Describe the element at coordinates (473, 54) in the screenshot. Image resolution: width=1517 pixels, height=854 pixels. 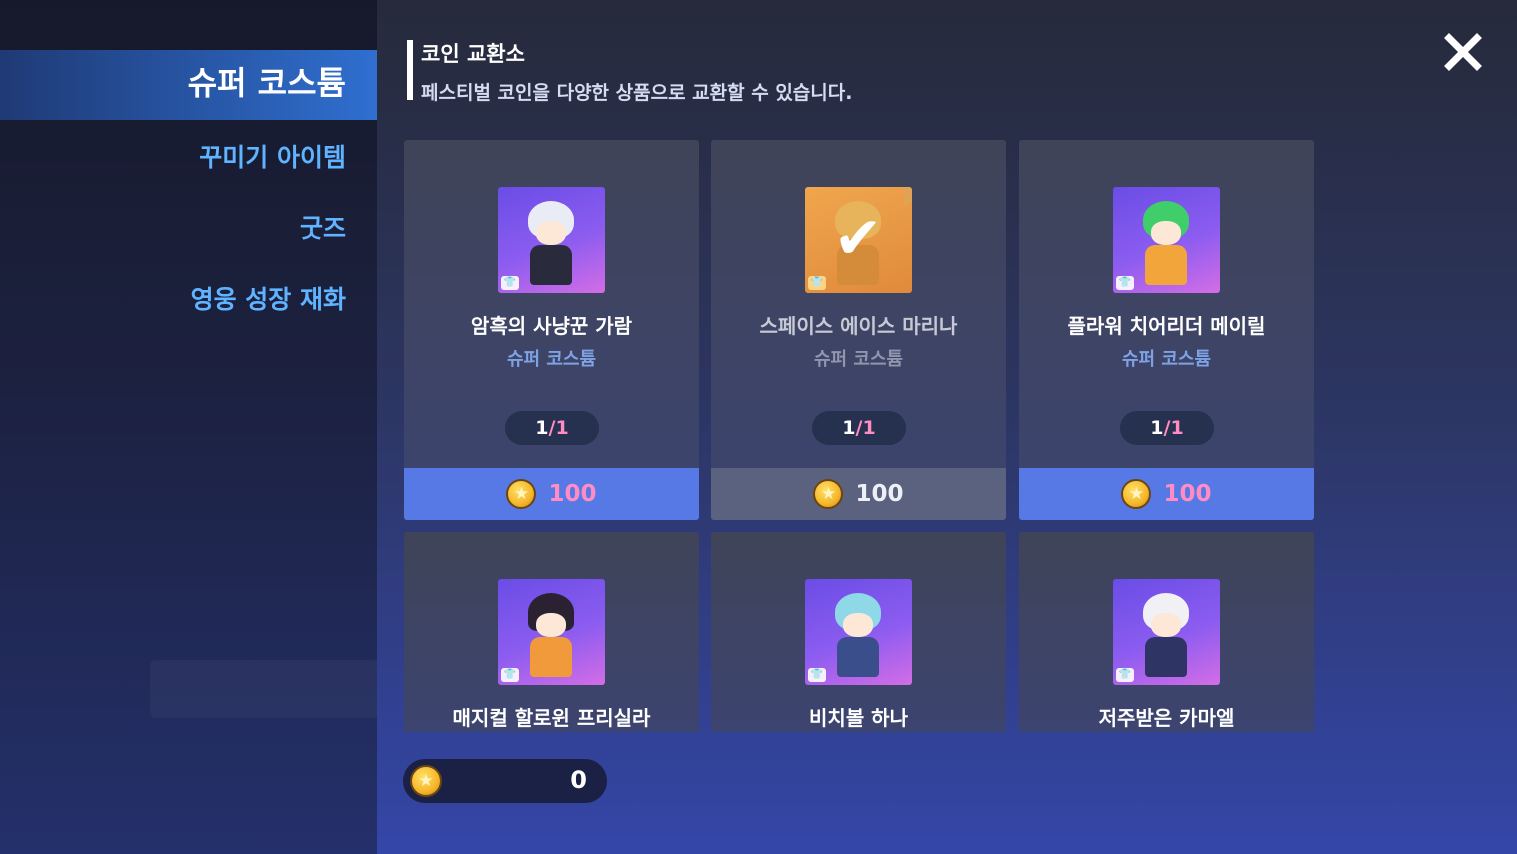
I see `page-title: 코인 교환소` at that location.